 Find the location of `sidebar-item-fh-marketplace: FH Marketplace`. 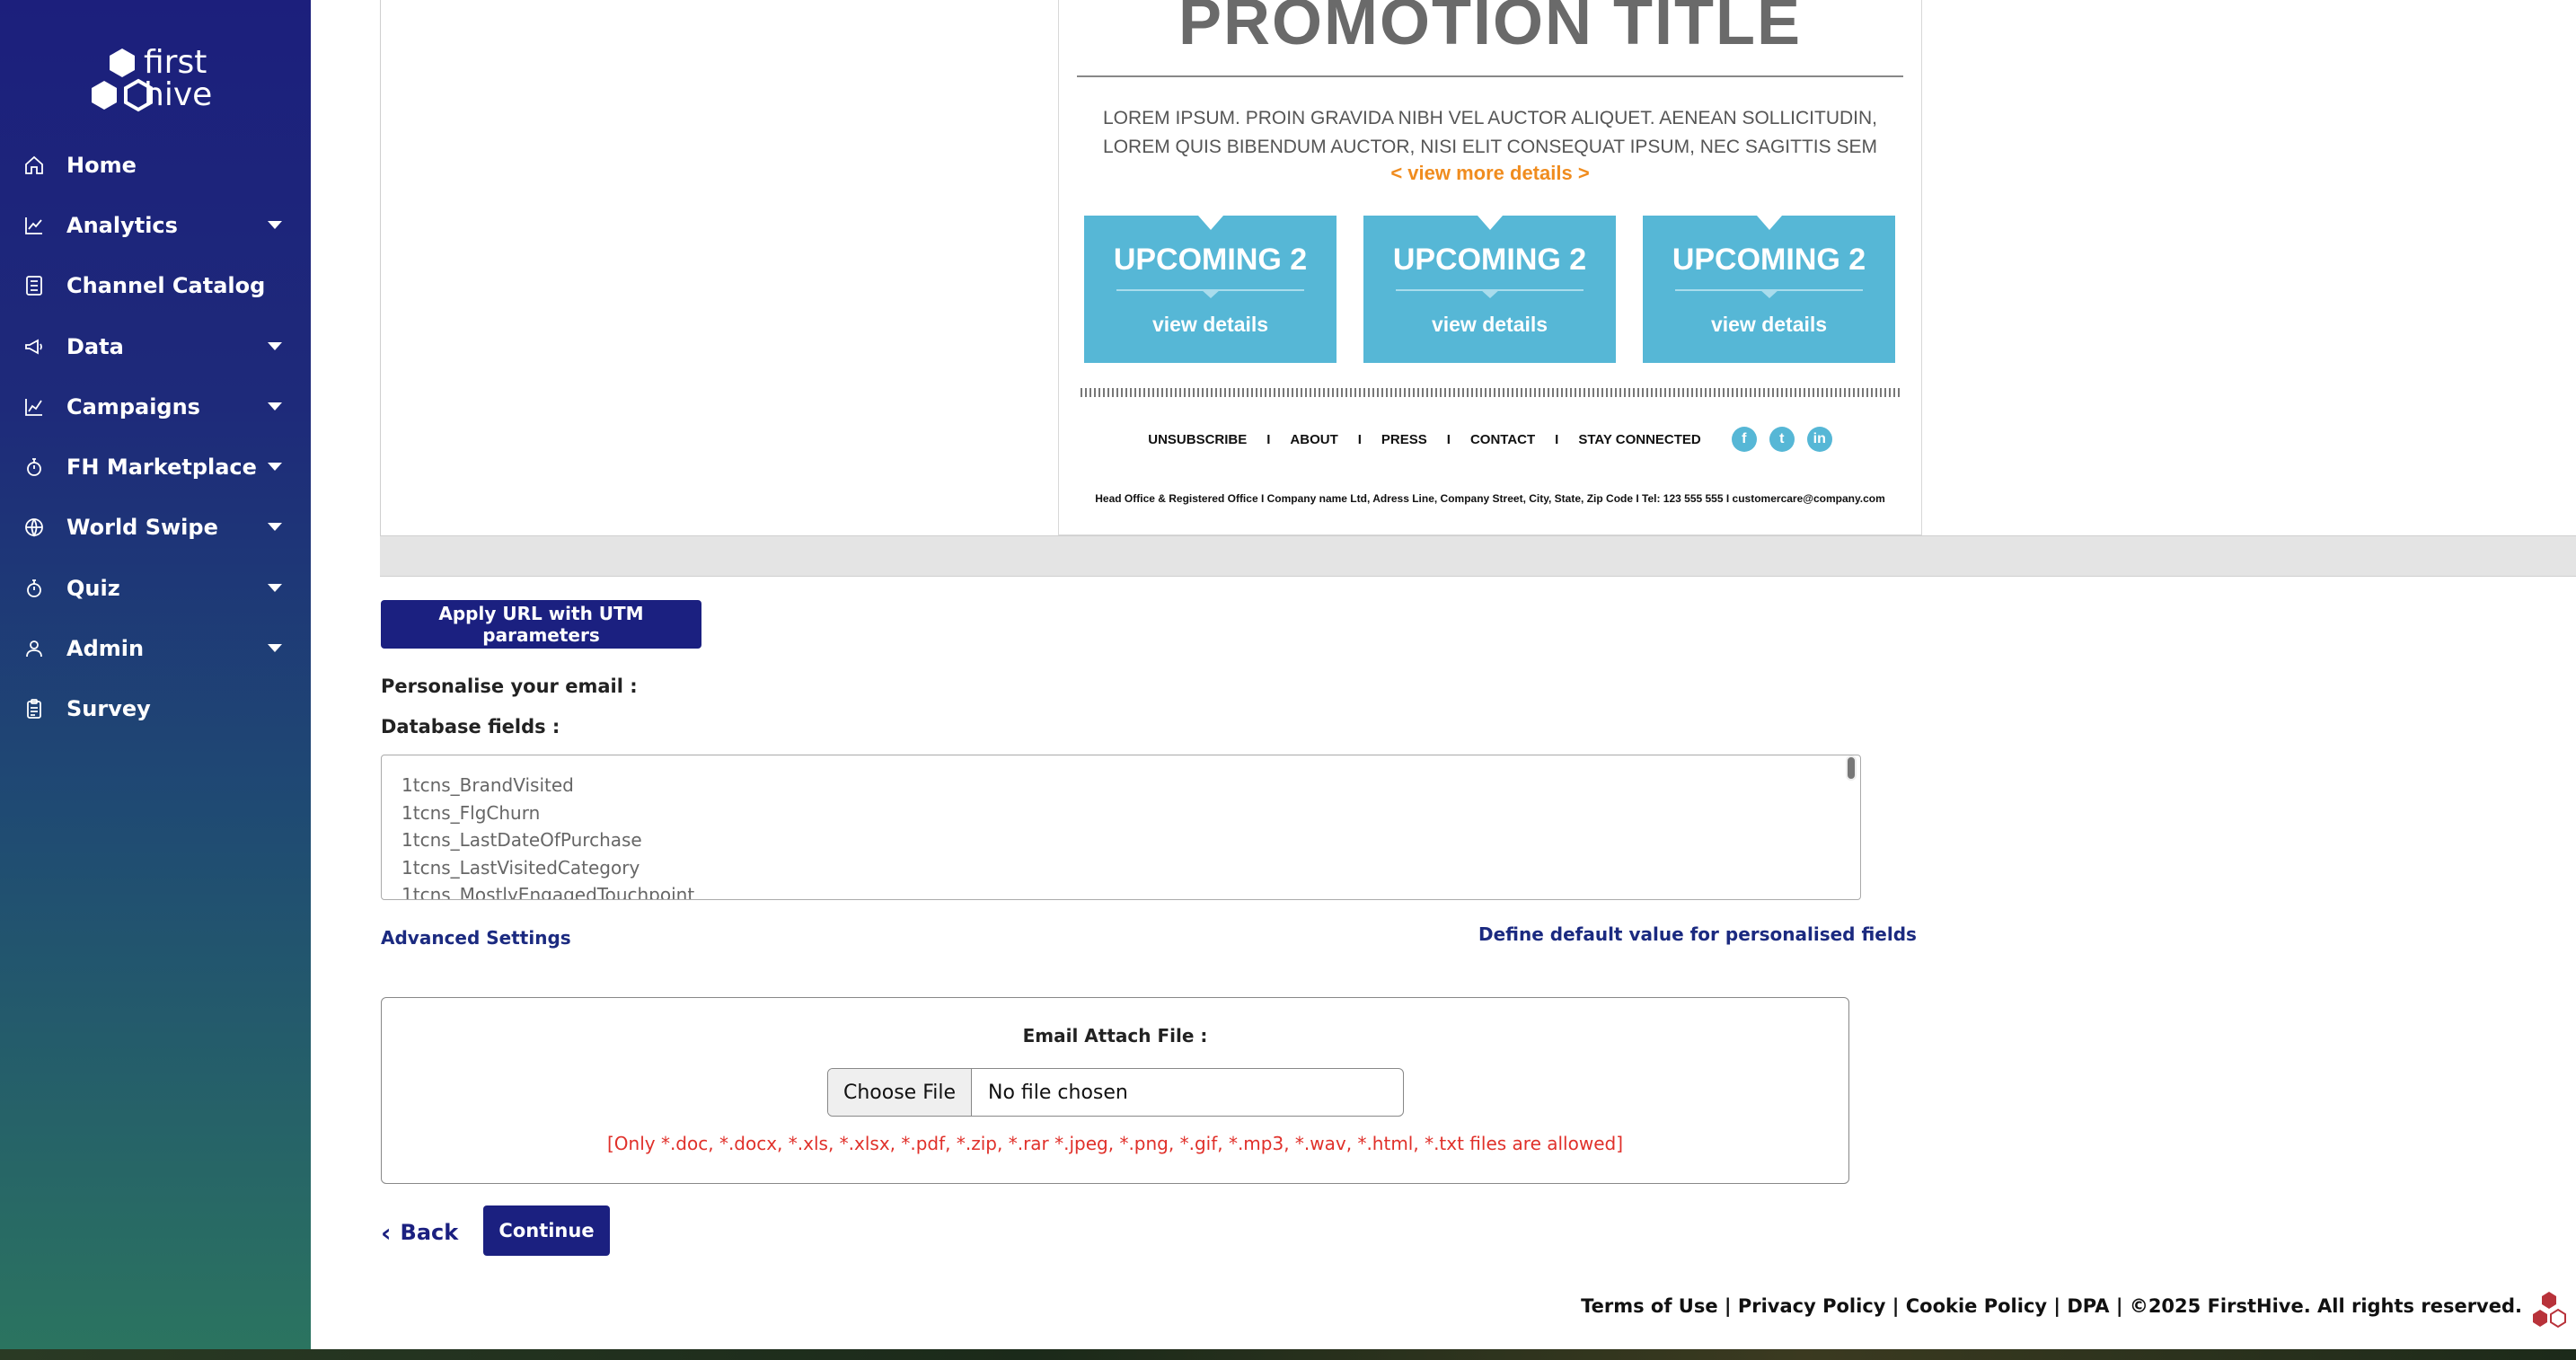

sidebar-item-fh-marketplace: FH Marketplace is located at coordinates (155, 467).